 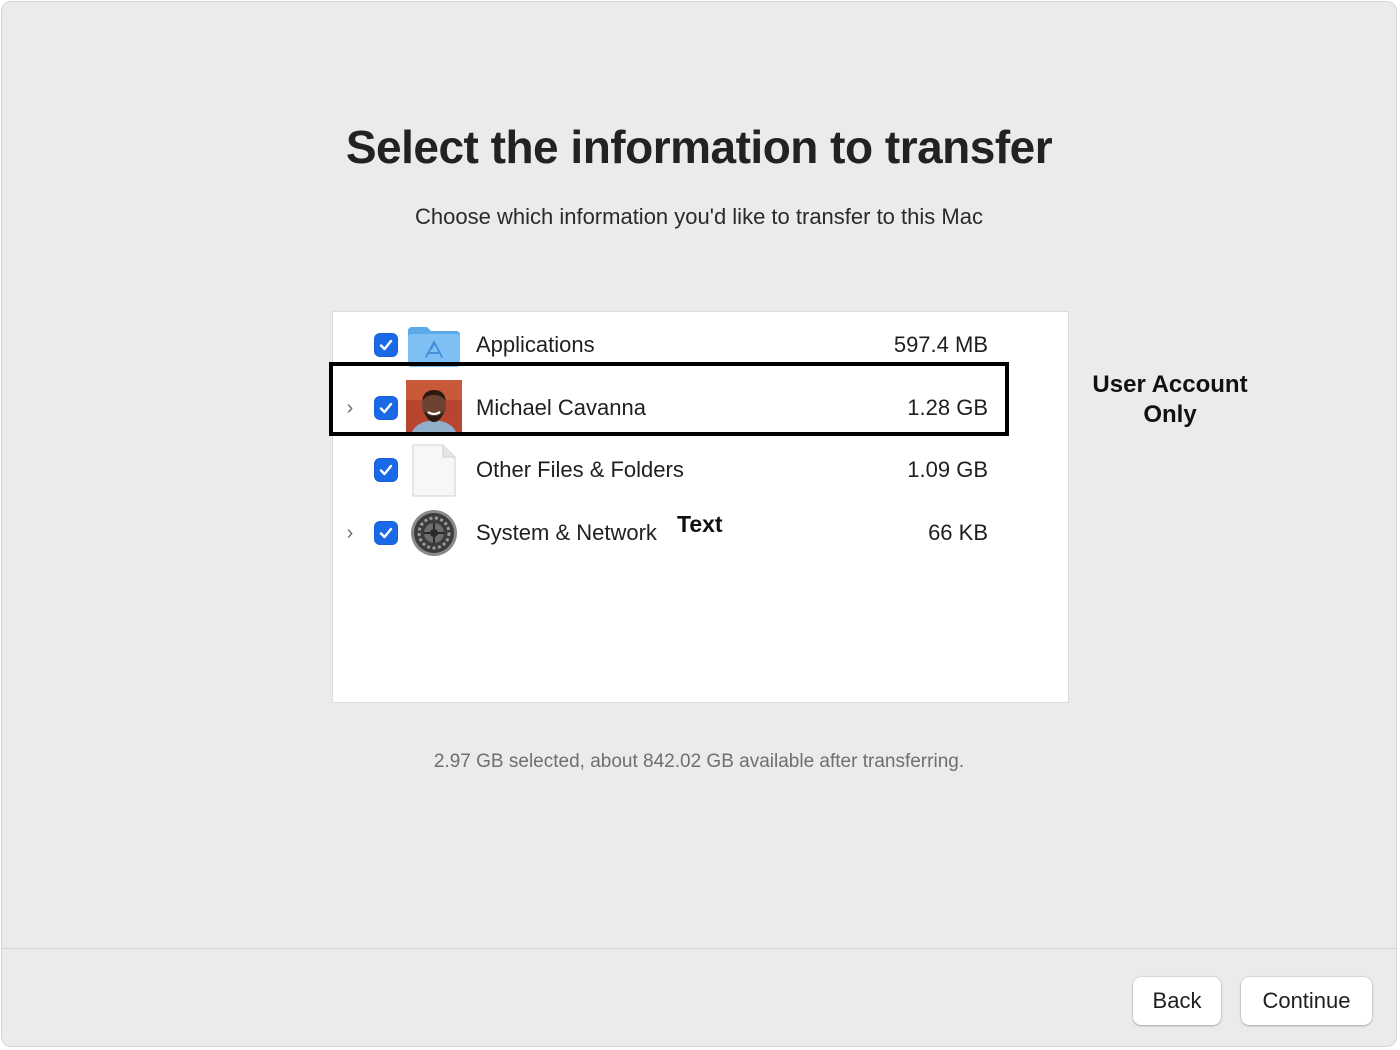 What do you see at coordinates (947, 469) in the screenshot?
I see `item-size: 1.09 GB` at bounding box center [947, 469].